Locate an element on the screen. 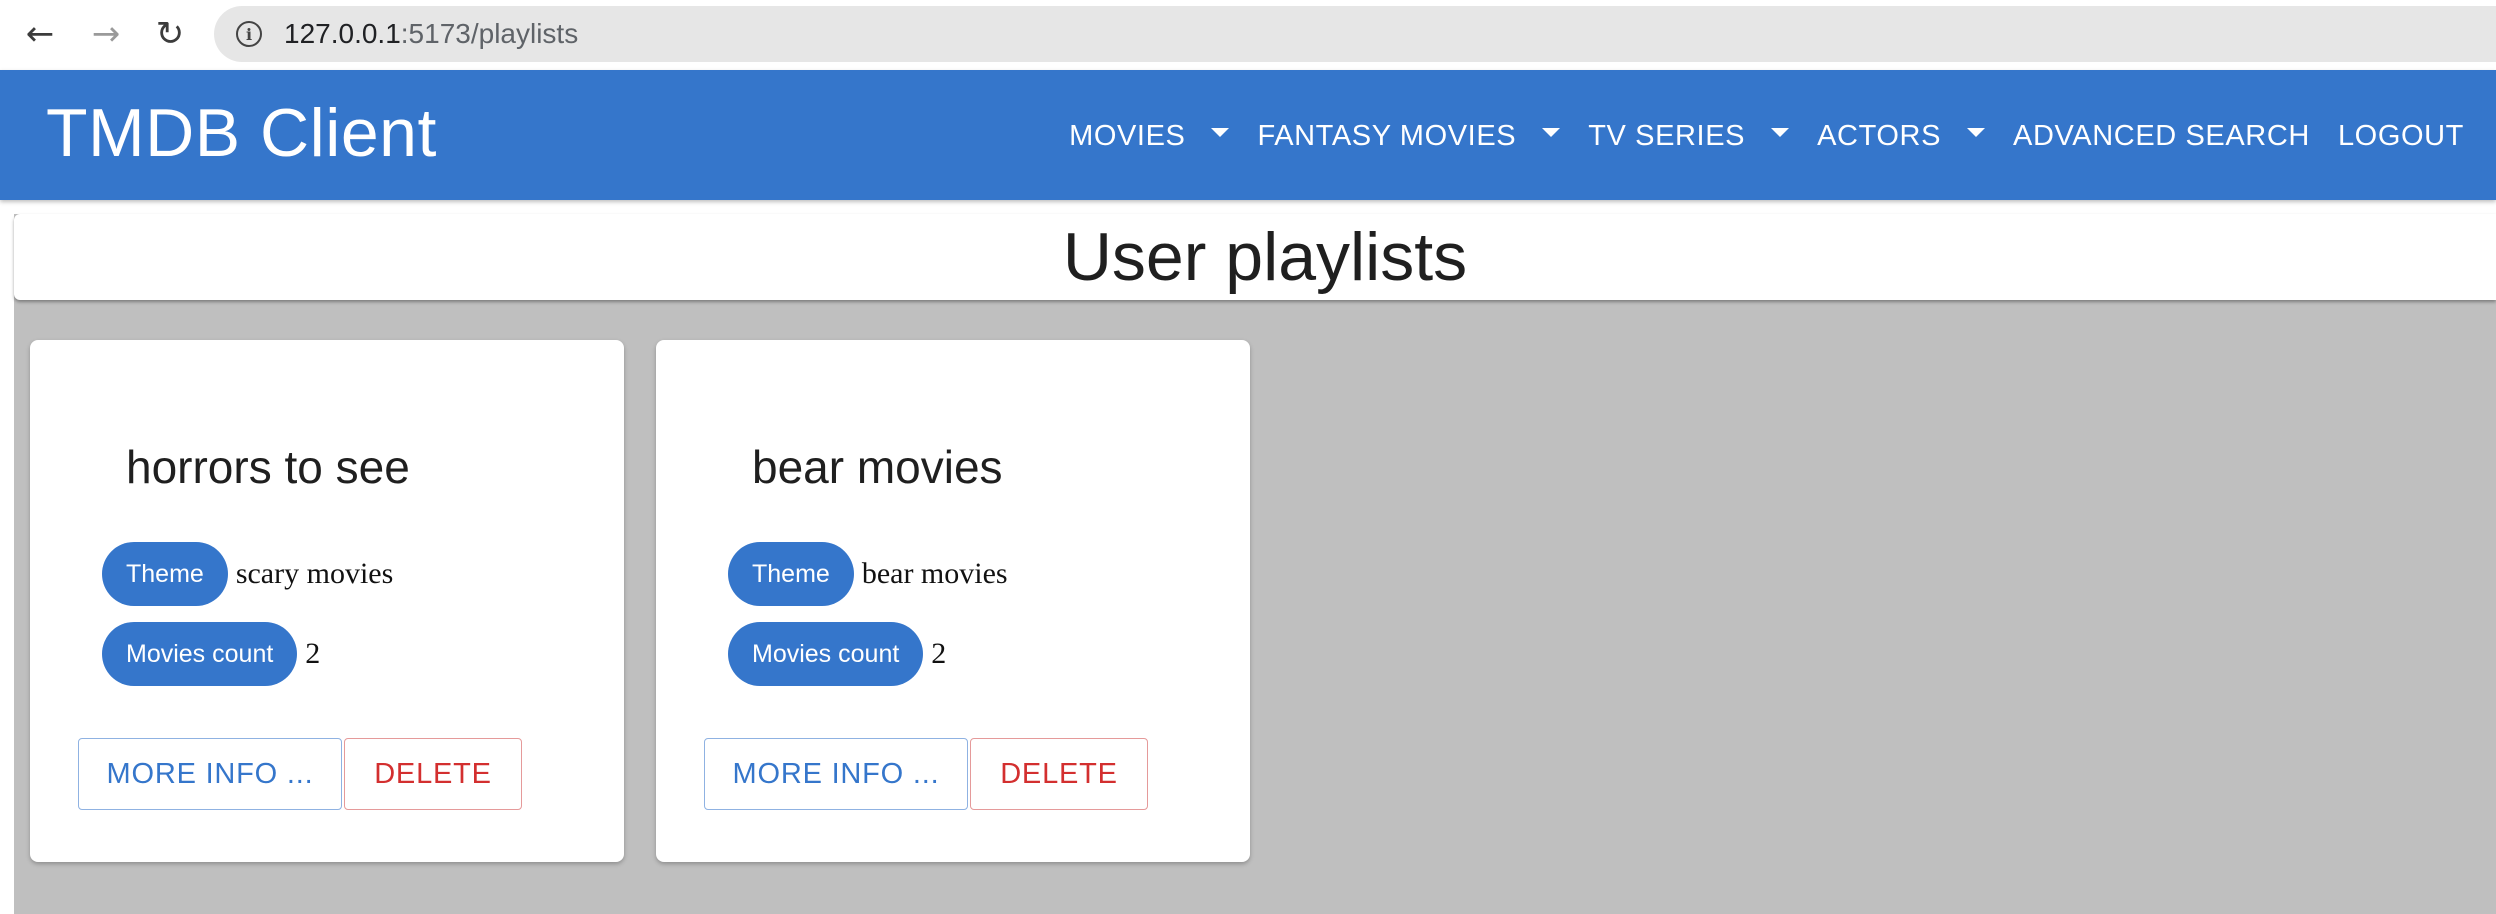 The width and height of the screenshot is (2496, 914). theme-value: bear movies is located at coordinates (934, 573).